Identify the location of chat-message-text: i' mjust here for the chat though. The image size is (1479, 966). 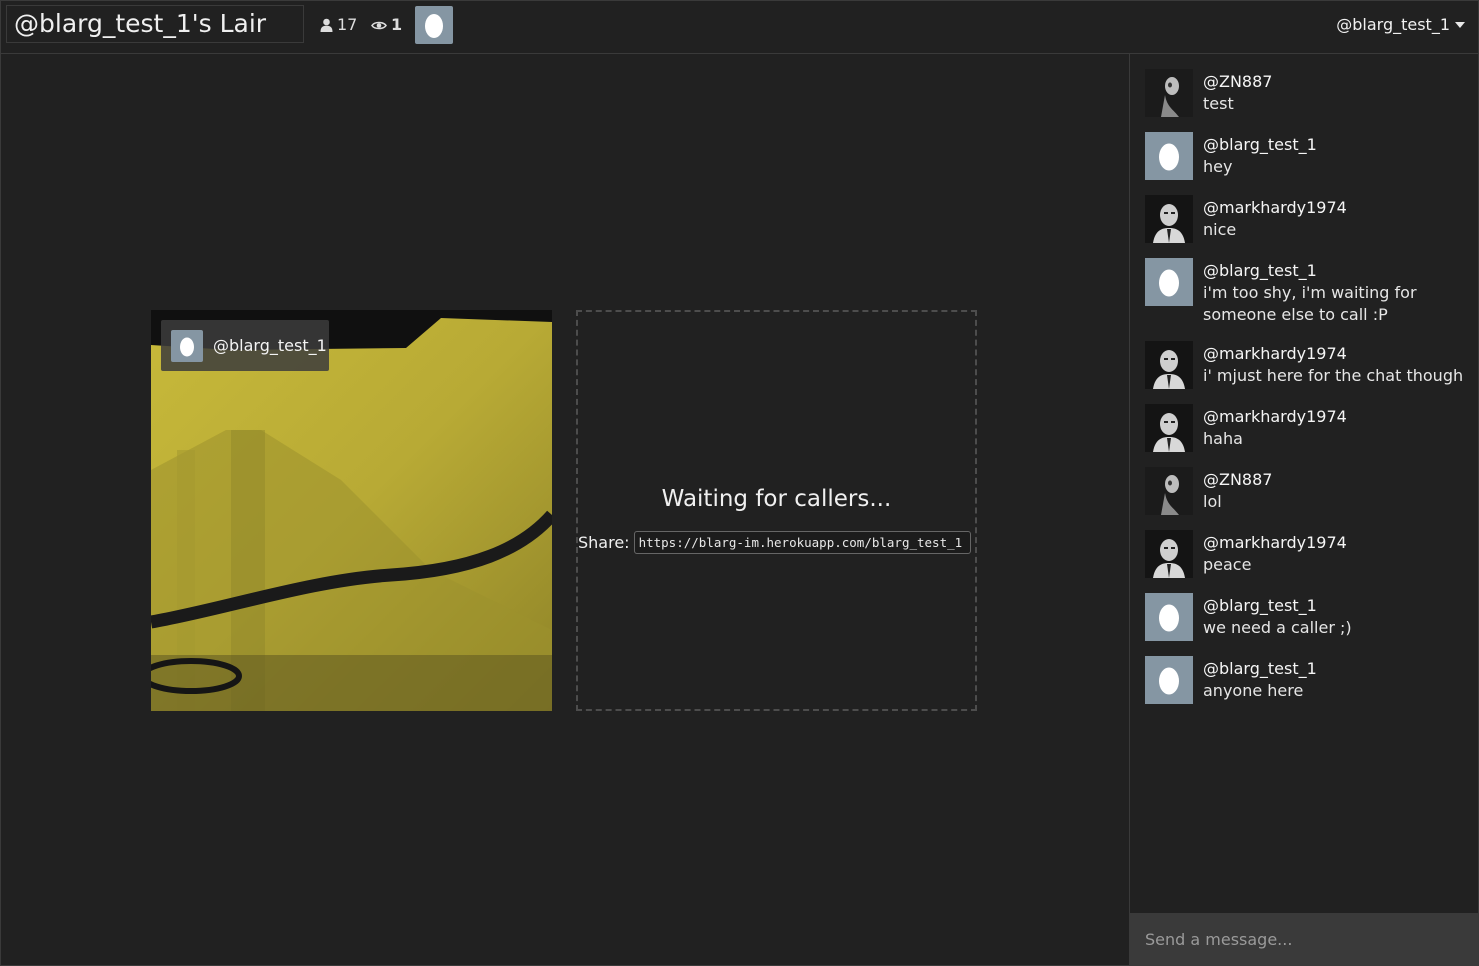
(1333, 375).